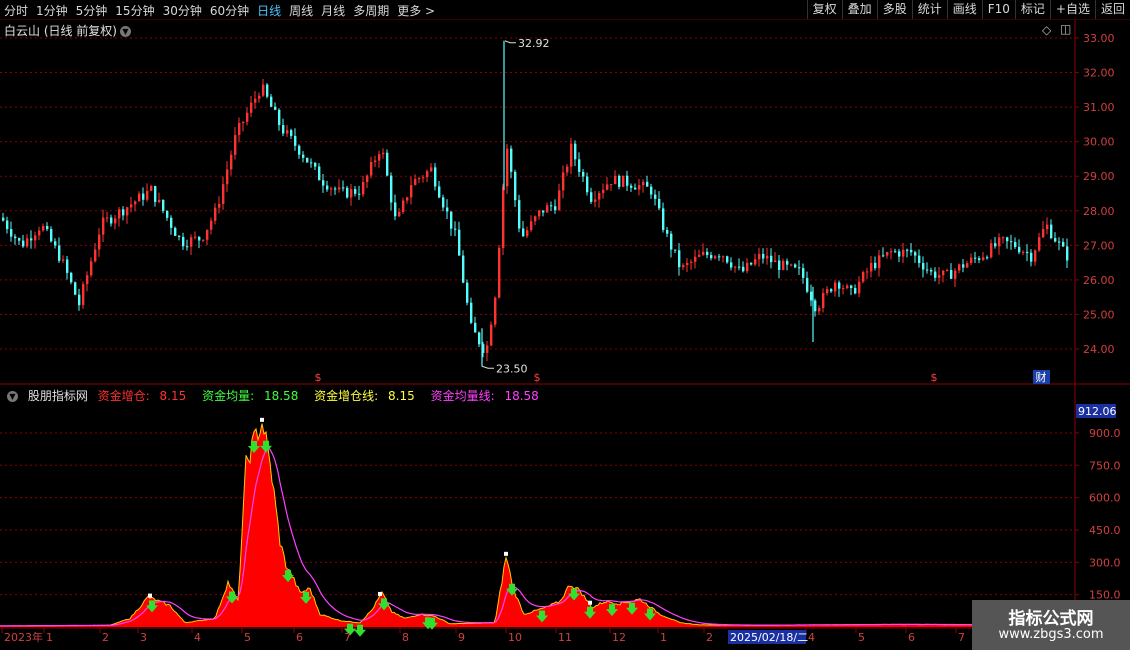 This screenshot has height=650, width=1130. I want to click on time-axis-label: 5, so click(247, 637).